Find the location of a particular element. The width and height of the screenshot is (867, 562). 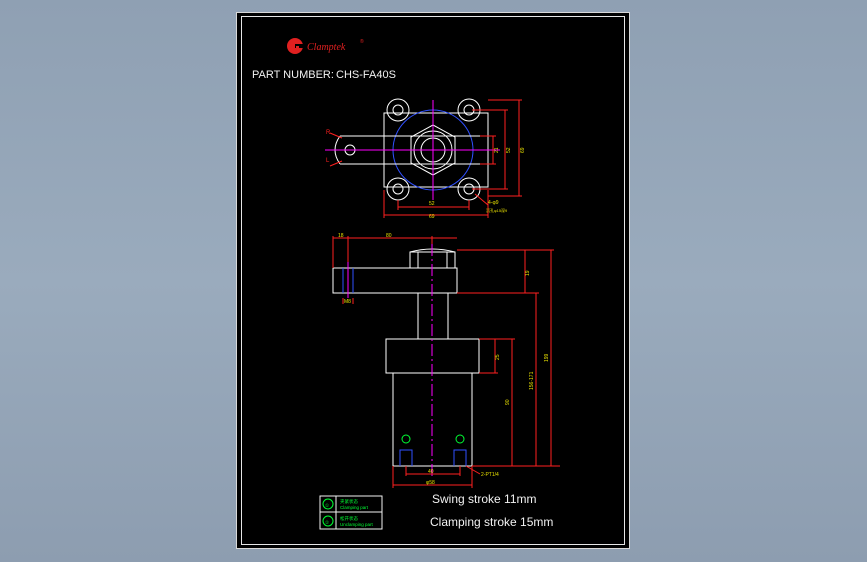

dim-port: 2-PT1/4 is located at coordinates (490, 475).